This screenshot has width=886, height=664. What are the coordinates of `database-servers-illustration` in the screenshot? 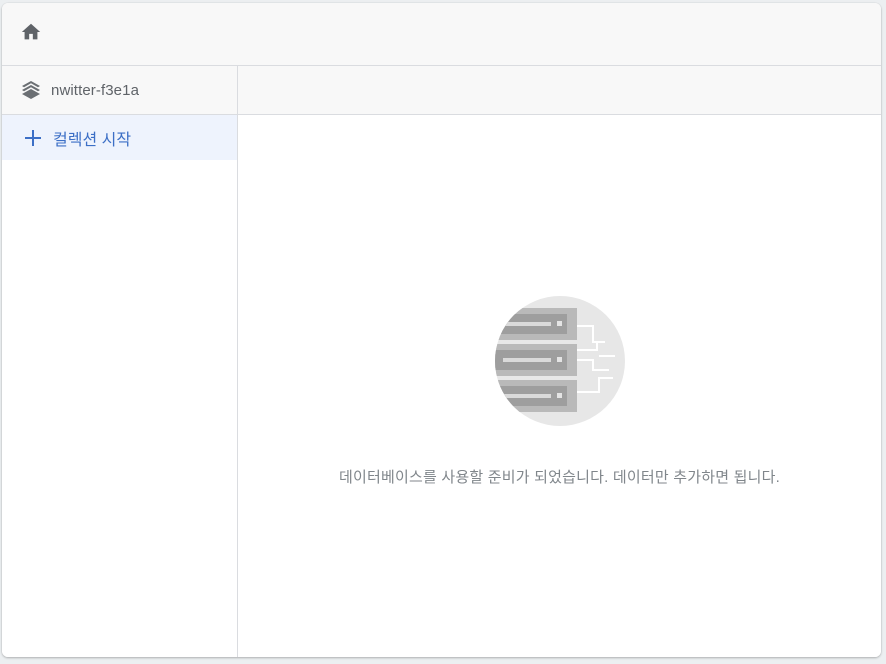 It's located at (560, 361).